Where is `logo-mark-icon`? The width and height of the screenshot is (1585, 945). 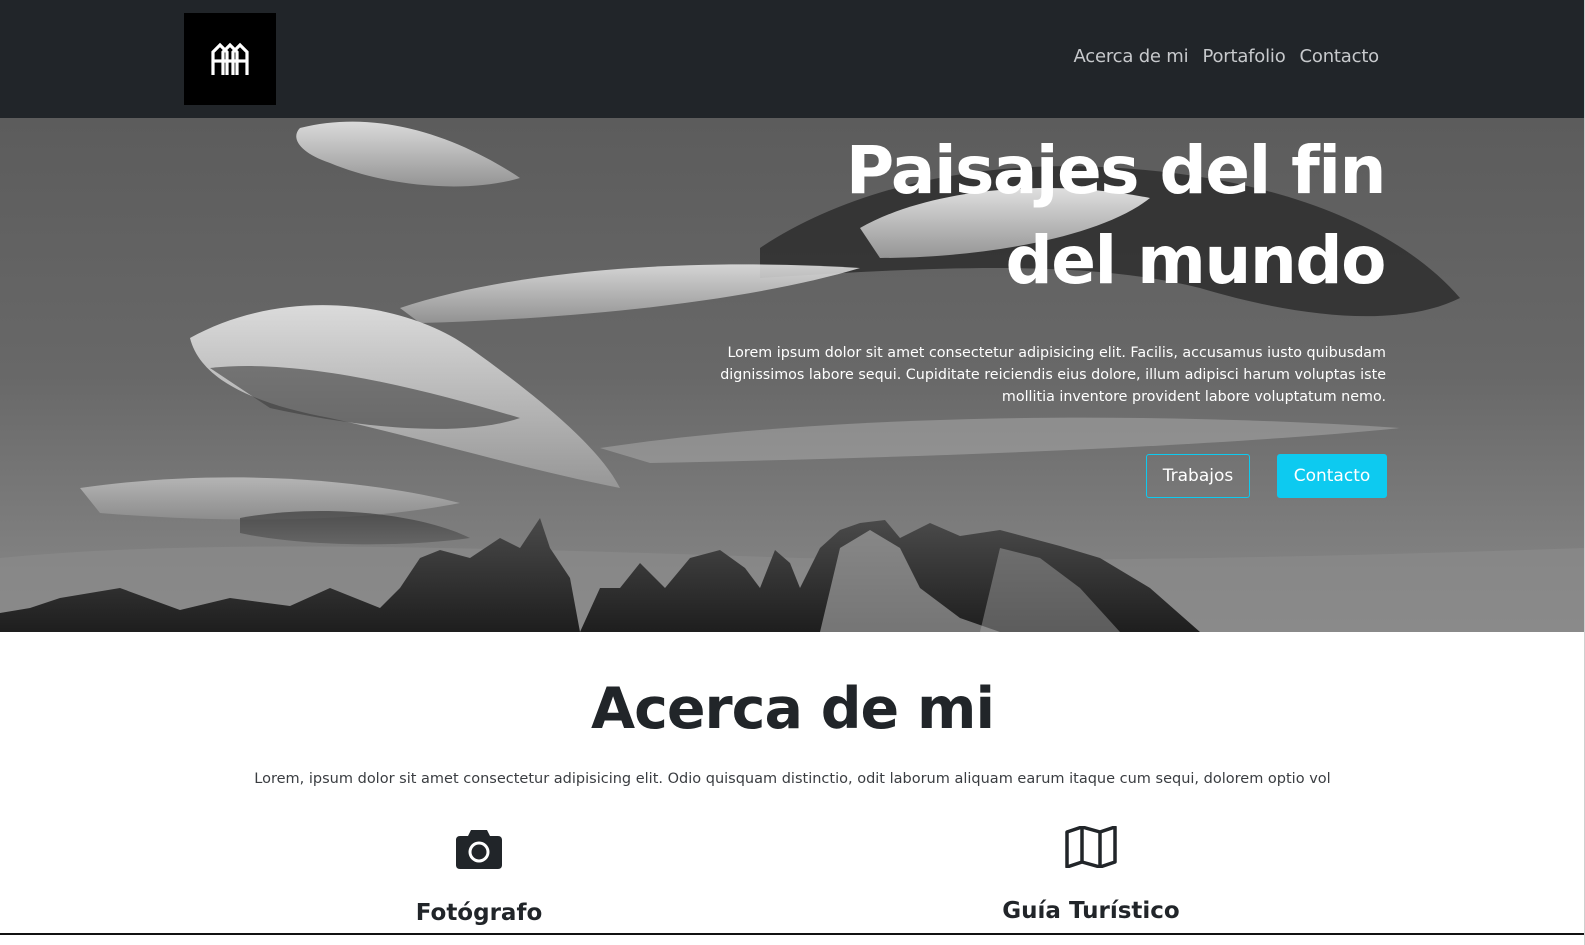
logo-mark-icon is located at coordinates (230, 58).